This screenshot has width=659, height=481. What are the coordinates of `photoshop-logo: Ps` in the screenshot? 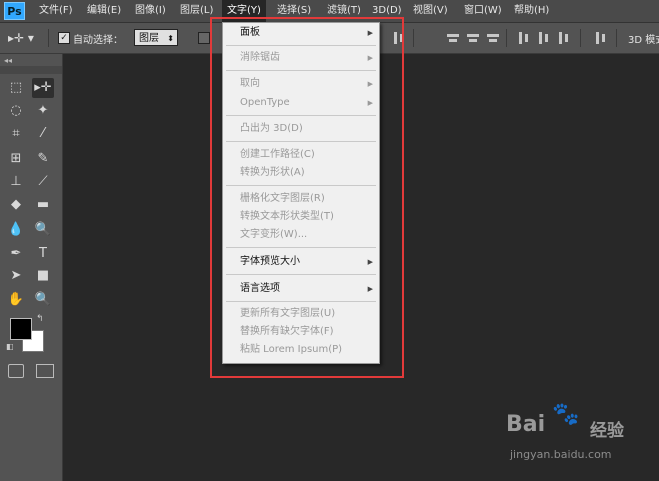 It's located at (14, 11).